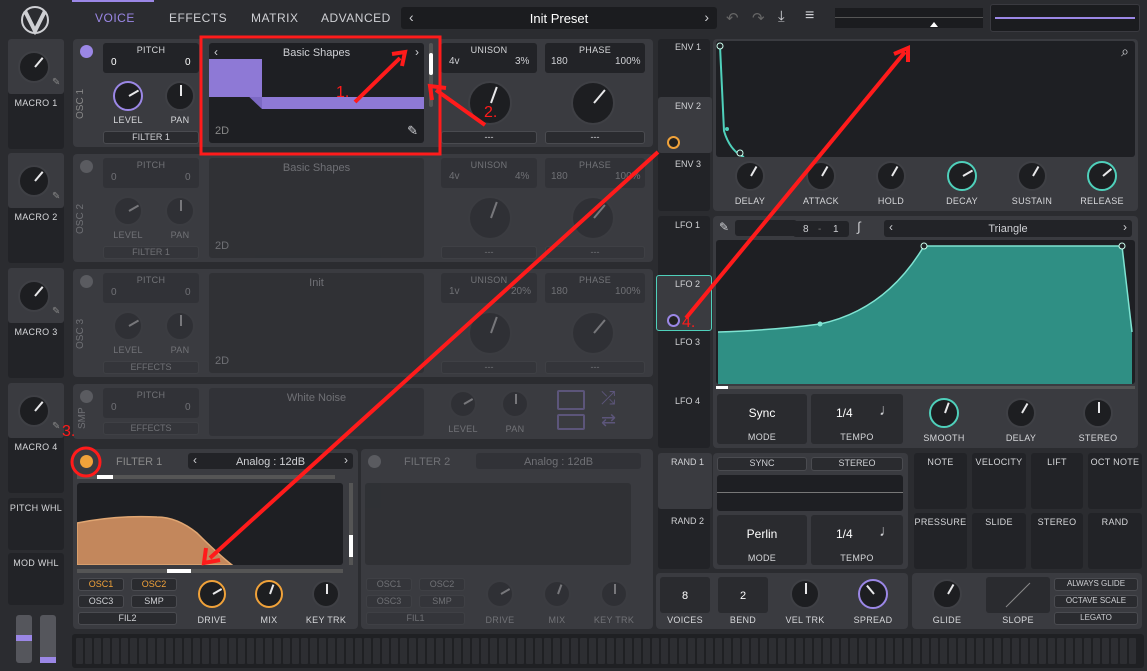  What do you see at coordinates (947, 594) in the screenshot?
I see `glide-knob` at bounding box center [947, 594].